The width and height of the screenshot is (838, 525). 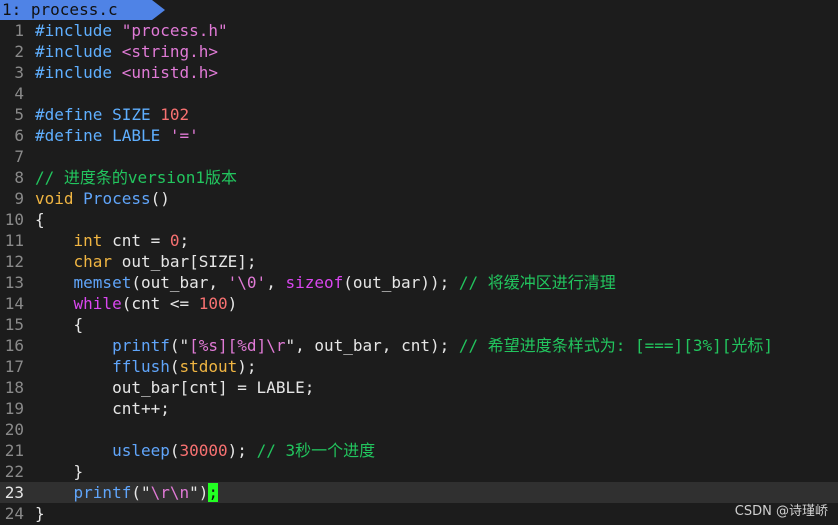 I want to click on code-token: int, so click(x=88, y=240).